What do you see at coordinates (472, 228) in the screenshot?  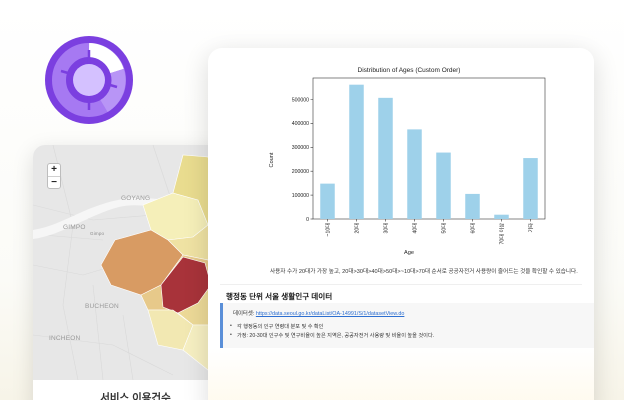 I see `x-tick-label: 60대` at bounding box center [472, 228].